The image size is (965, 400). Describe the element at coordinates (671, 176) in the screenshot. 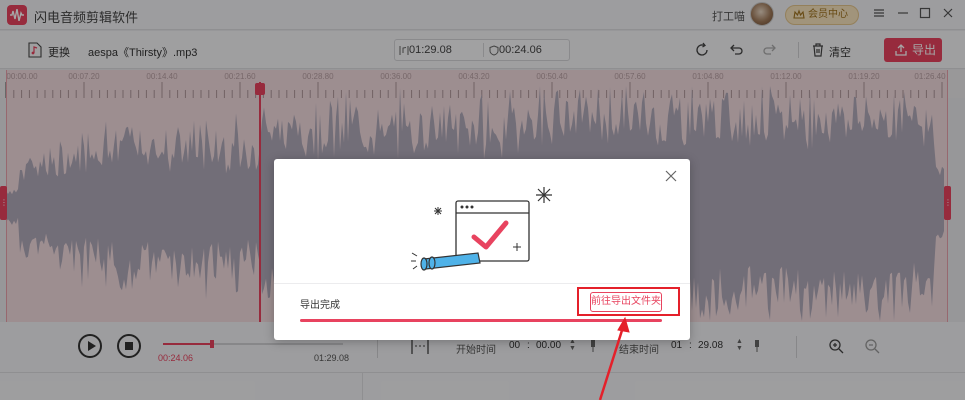

I see `modal-close-icon` at that location.